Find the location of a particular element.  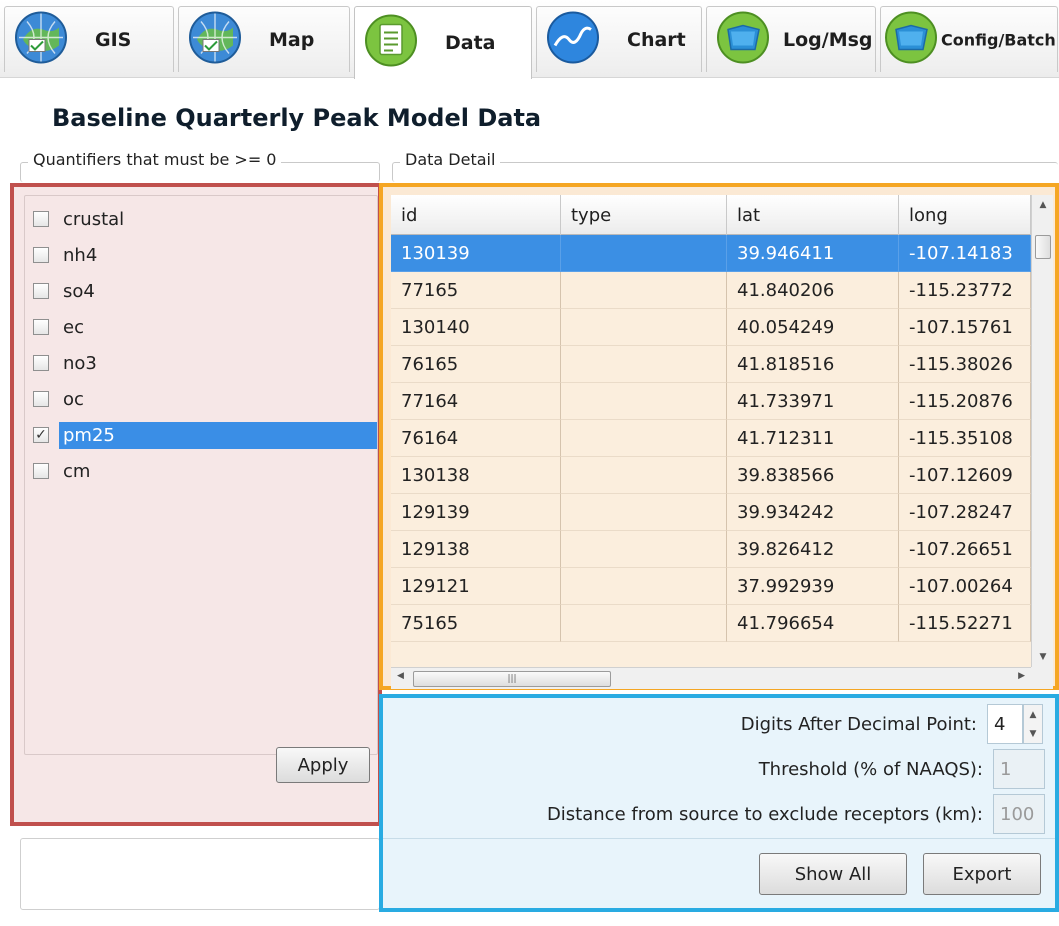

quantifier-oc: oc is located at coordinates (205, 399).